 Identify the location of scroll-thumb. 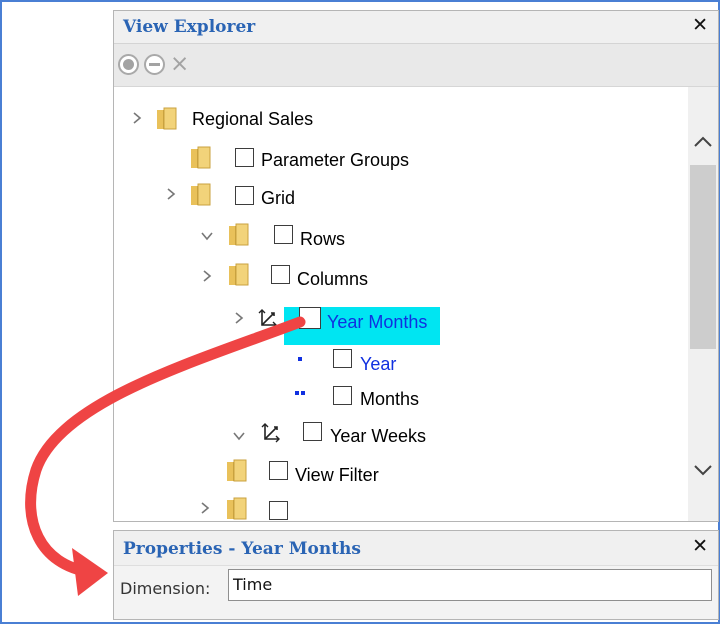
(703, 257).